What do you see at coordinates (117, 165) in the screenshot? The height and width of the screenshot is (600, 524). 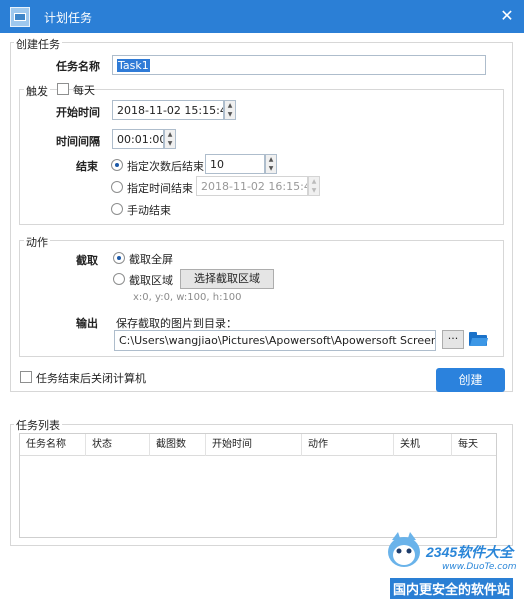 I see `end-after-count-radio` at bounding box center [117, 165].